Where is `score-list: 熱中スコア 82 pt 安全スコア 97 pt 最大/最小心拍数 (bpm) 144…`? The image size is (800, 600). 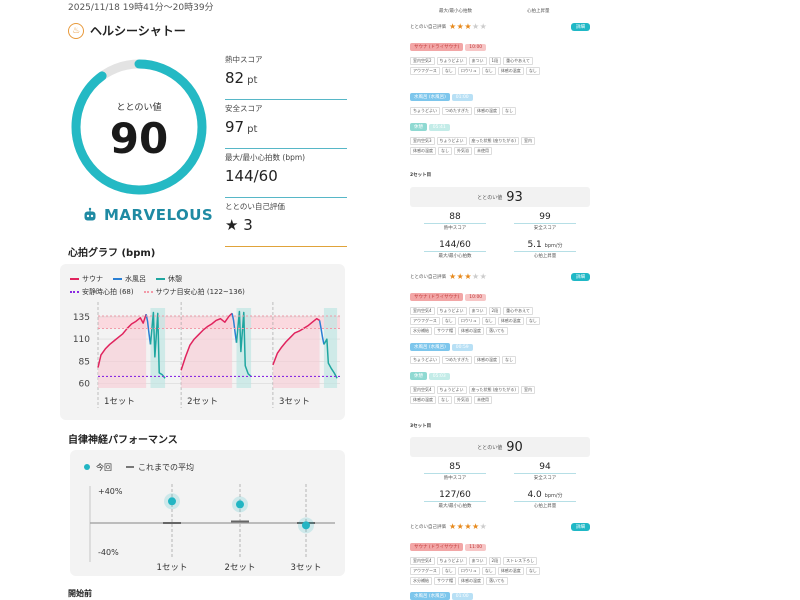 score-list: 熱中スコア 82 pt 安全スコア 97 pt 最大/最小心拍数 (bpm) 144… is located at coordinates (286, 150).